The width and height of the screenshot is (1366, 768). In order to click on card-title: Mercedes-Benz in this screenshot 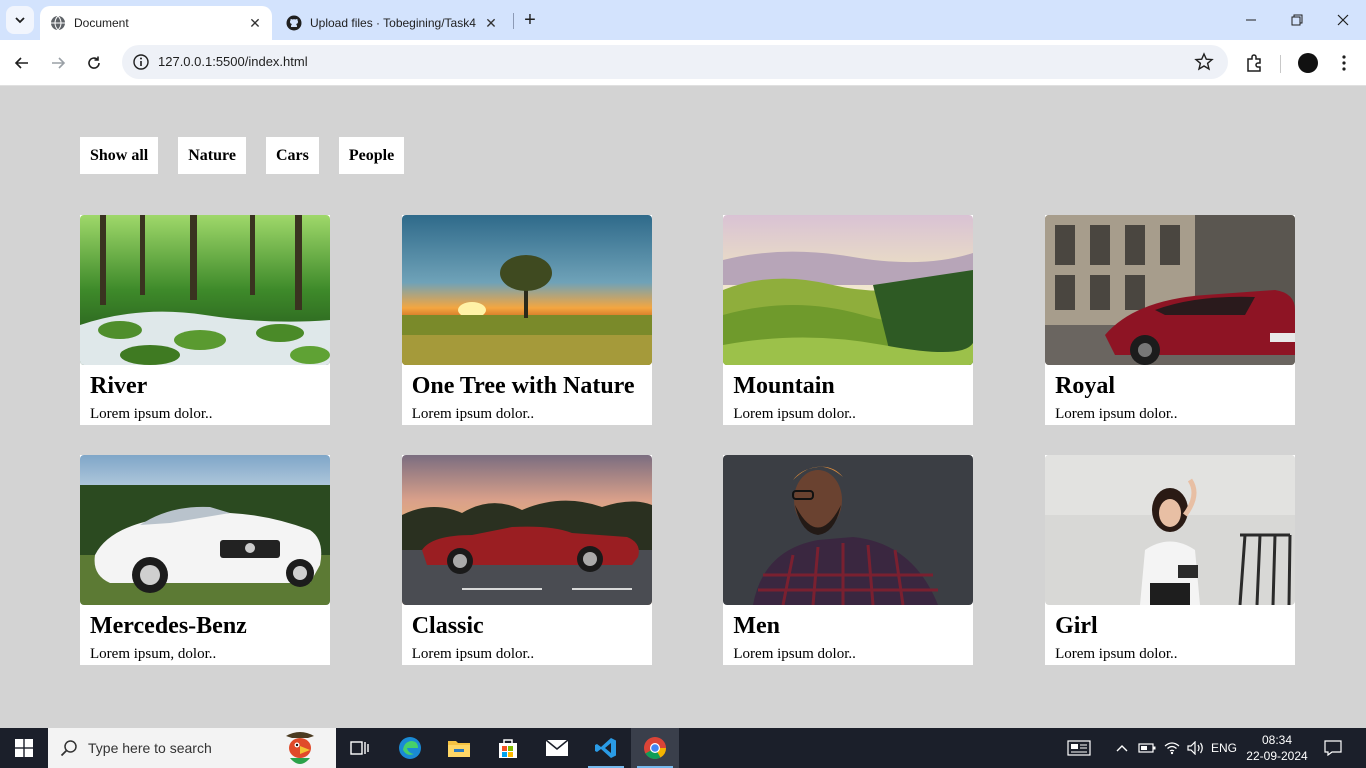, I will do `click(168, 626)`.